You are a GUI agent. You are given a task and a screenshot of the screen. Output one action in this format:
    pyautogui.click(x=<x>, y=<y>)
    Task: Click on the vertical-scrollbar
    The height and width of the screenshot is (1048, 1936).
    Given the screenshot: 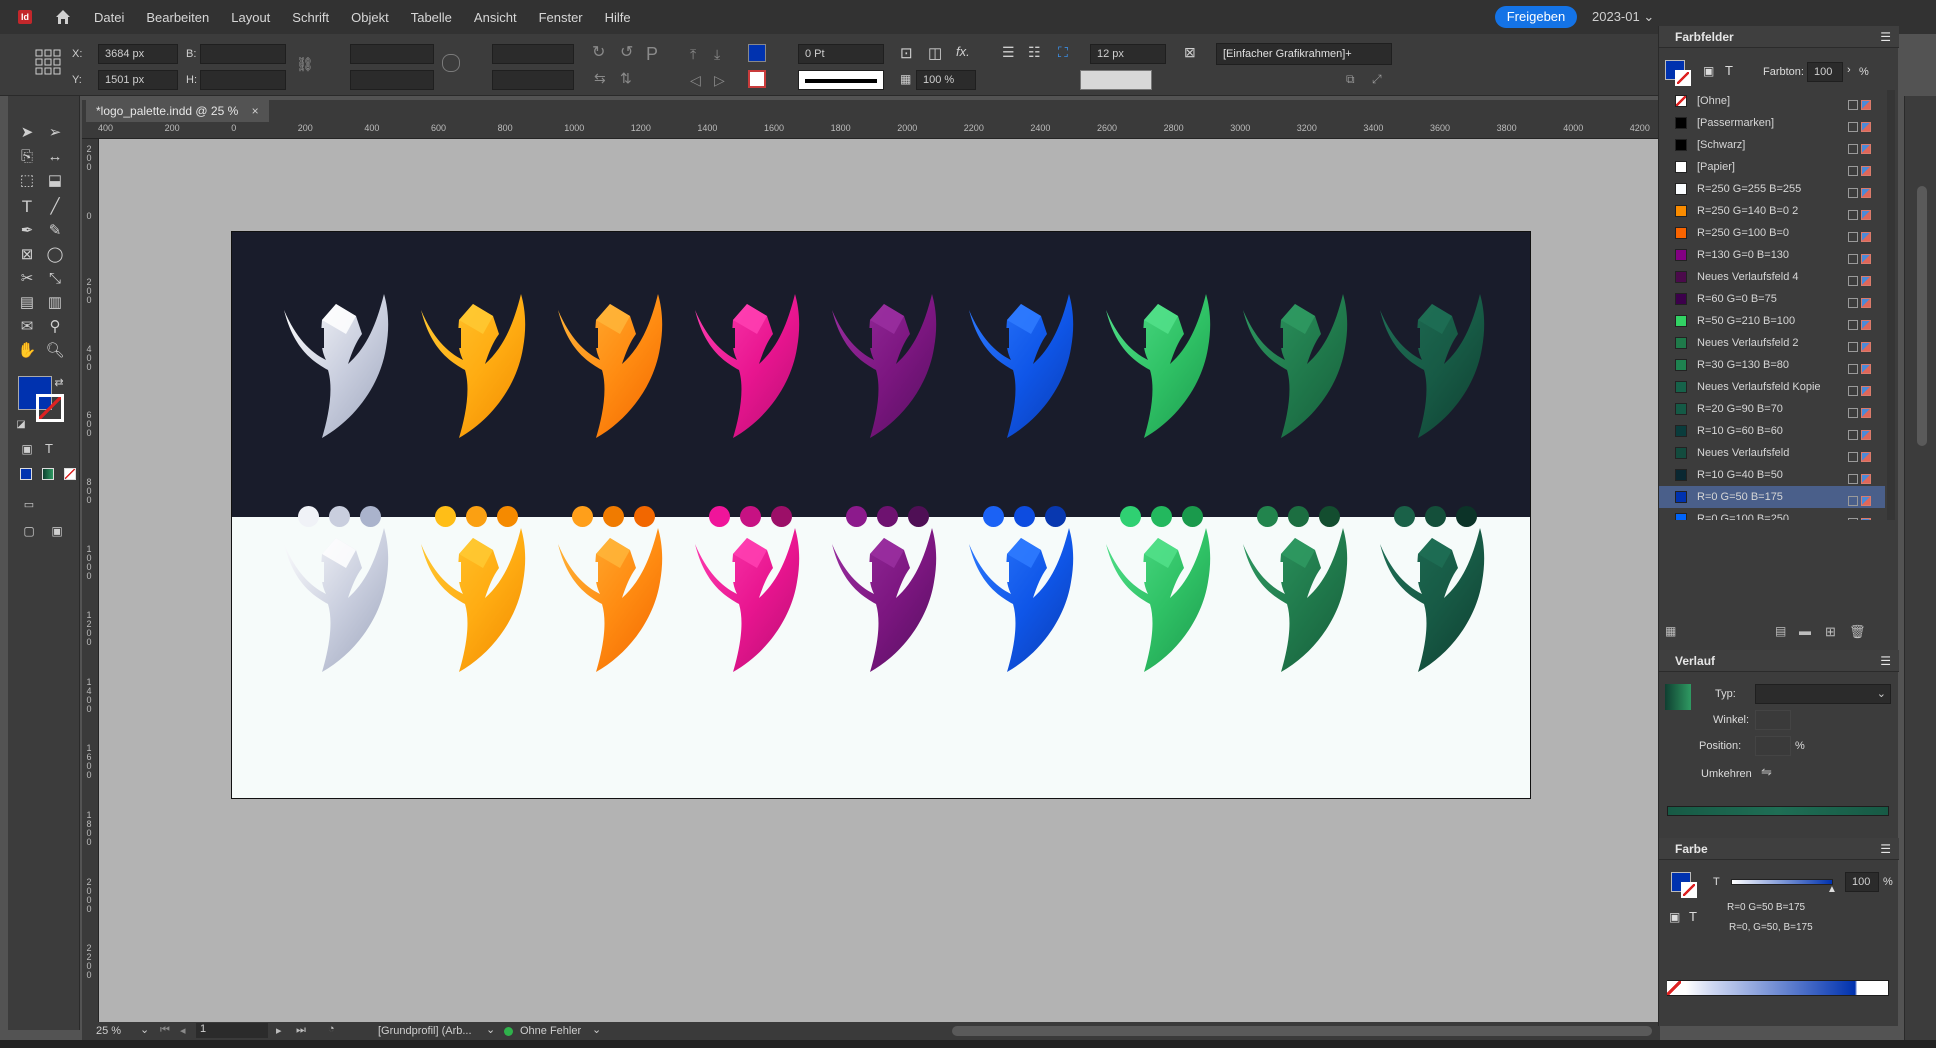 What is the action you would take?
    pyautogui.click(x=1922, y=316)
    